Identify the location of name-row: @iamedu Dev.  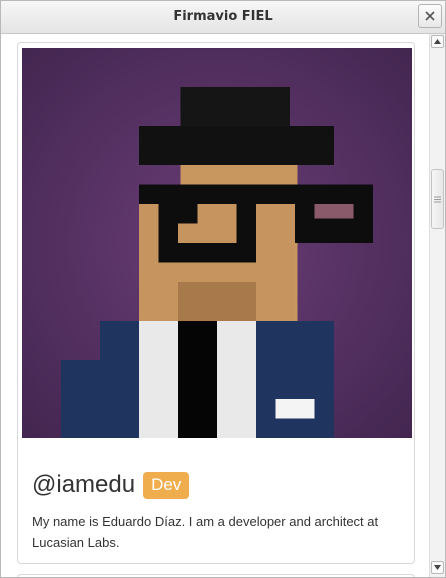
(111, 485).